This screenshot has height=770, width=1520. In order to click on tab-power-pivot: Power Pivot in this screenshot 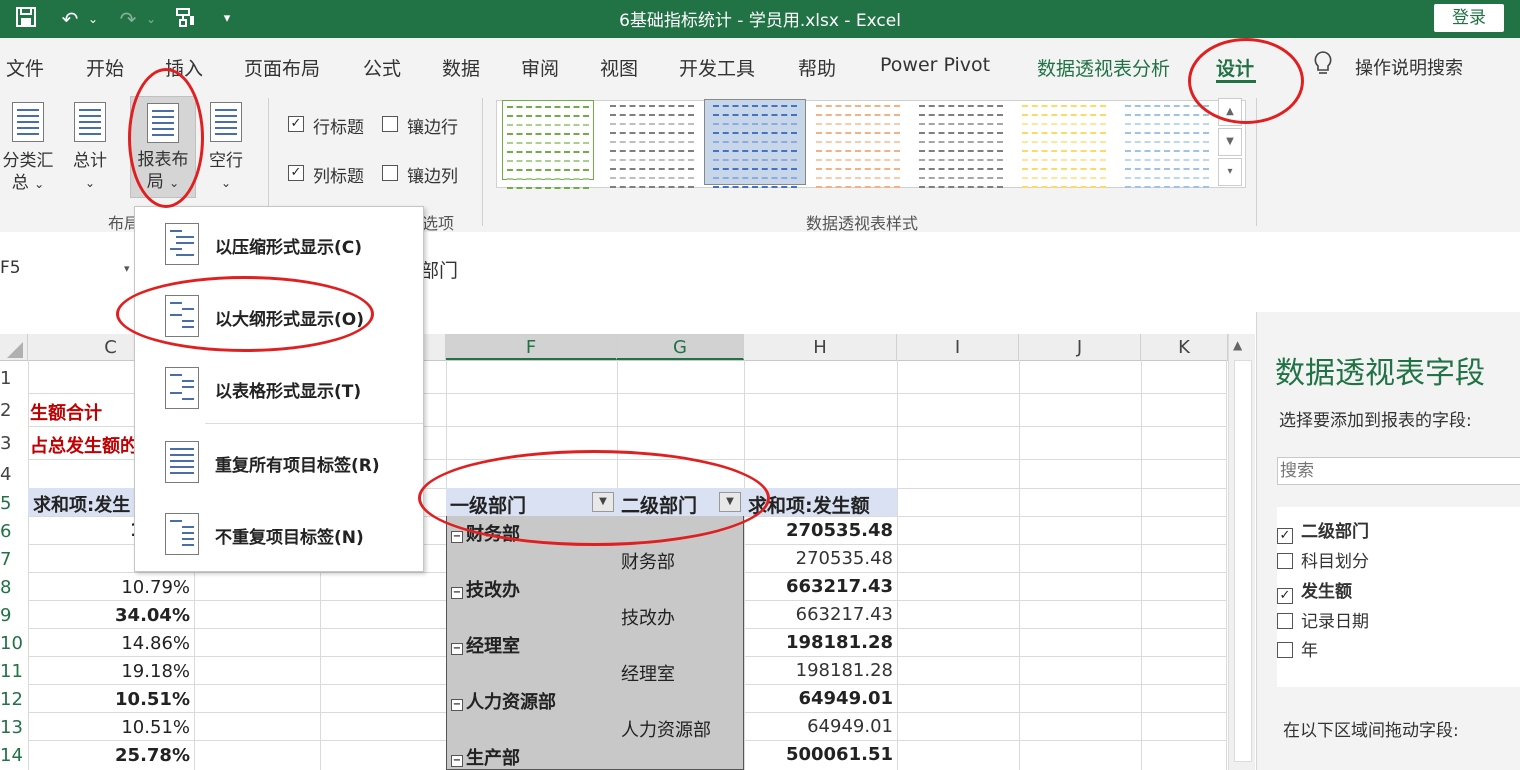, I will do `click(935, 65)`.